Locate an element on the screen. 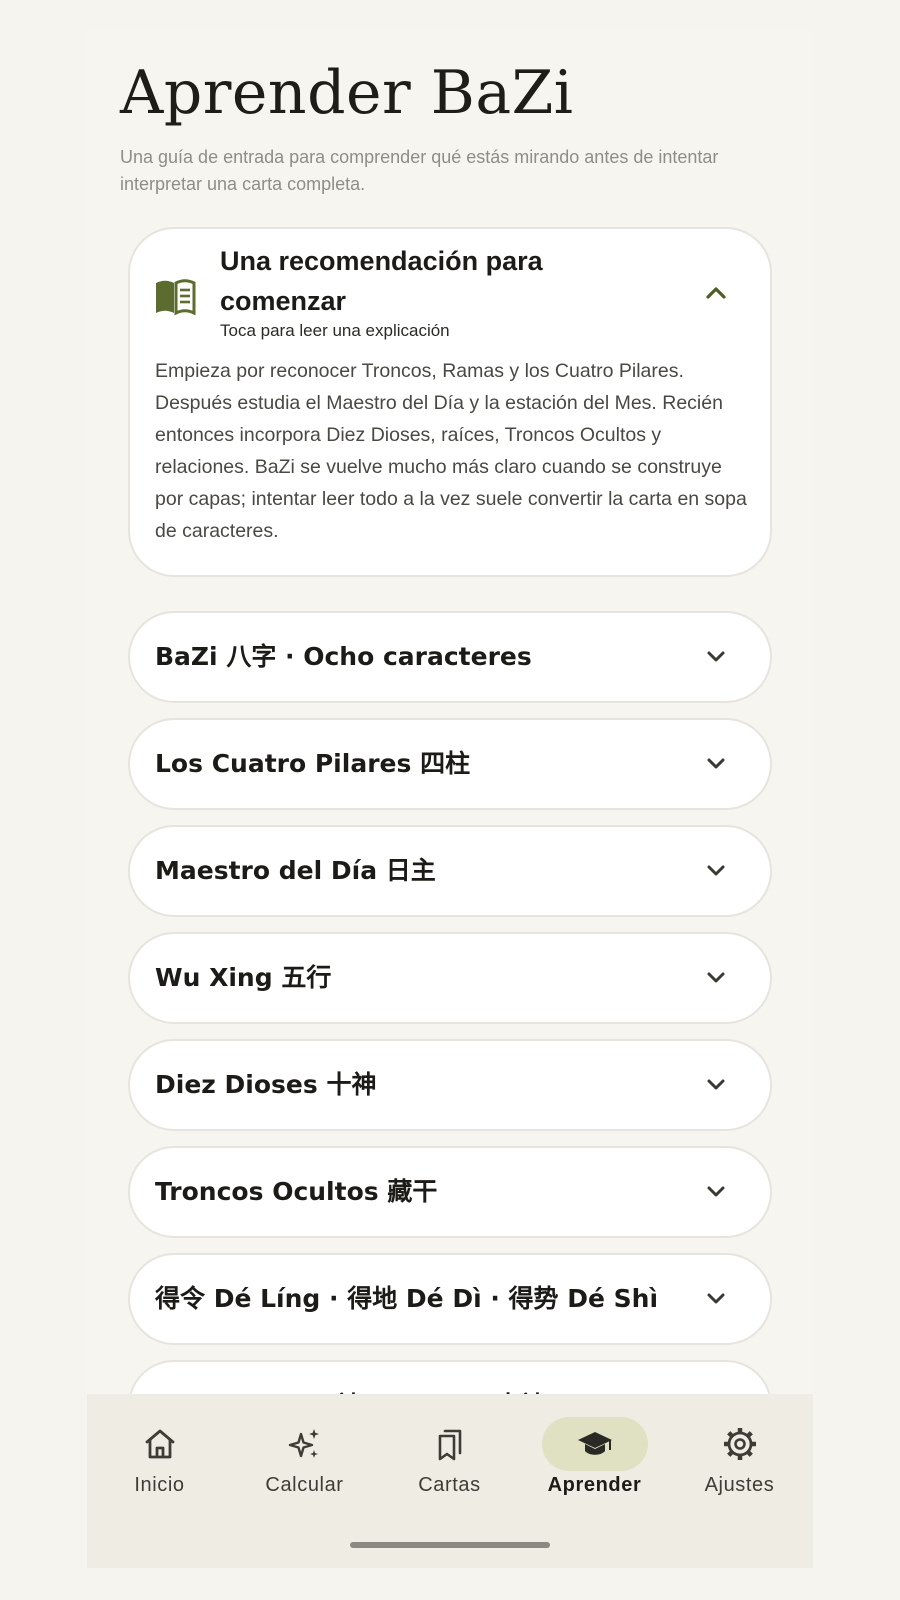 The image size is (900, 1600). nav-item-cartas: Cartas is located at coordinates (449, 1454).